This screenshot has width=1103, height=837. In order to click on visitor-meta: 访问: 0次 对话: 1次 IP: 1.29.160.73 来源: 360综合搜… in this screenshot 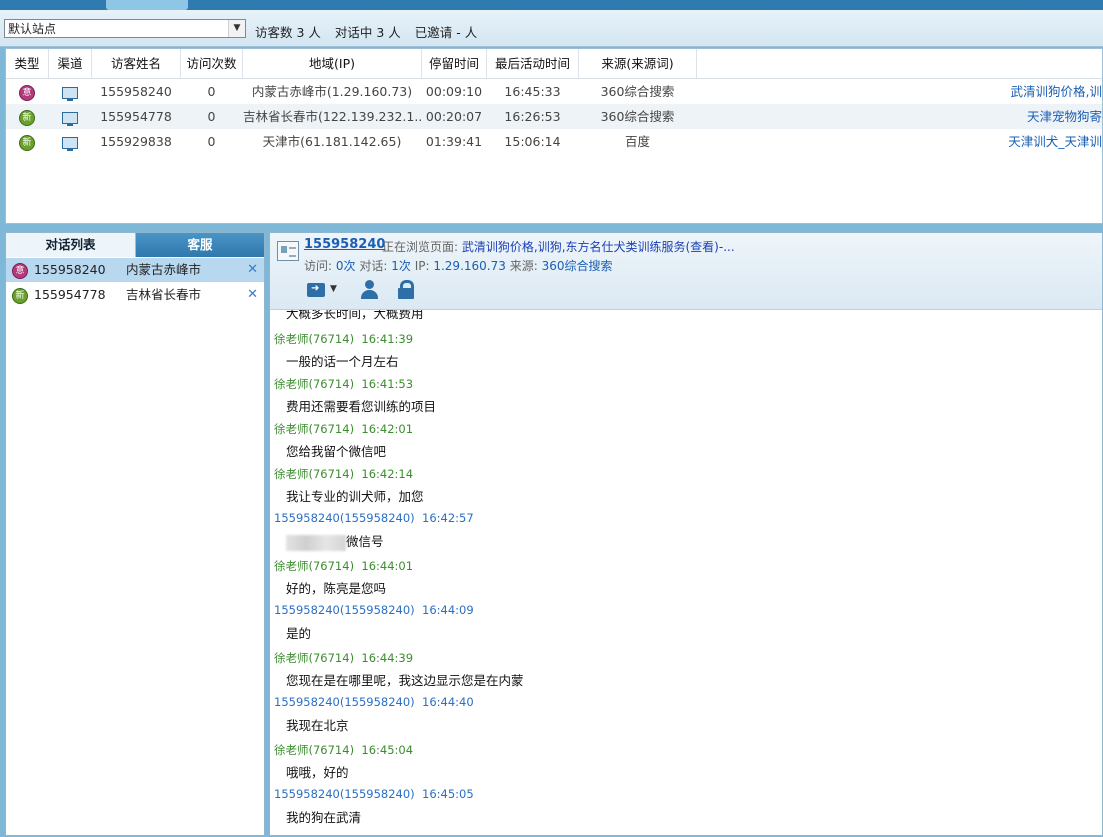, I will do `click(458, 265)`.